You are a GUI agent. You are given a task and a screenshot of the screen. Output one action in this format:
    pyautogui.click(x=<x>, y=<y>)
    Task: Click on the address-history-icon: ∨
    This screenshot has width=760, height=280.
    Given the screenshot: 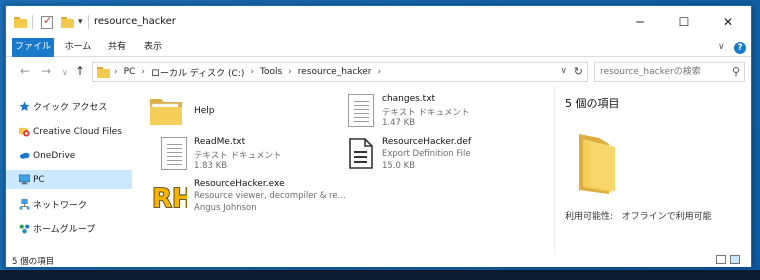 What is the action you would take?
    pyautogui.click(x=563, y=71)
    